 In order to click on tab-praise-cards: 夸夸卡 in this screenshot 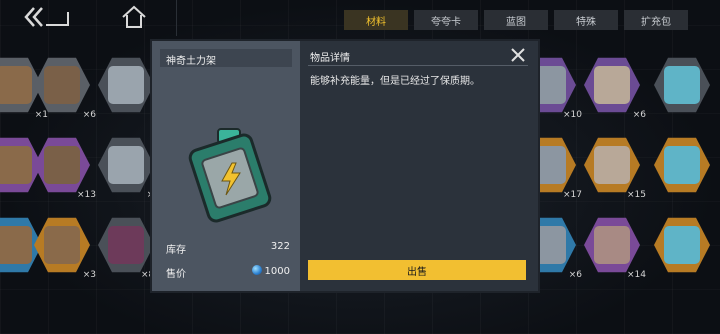, I will do `click(446, 20)`.